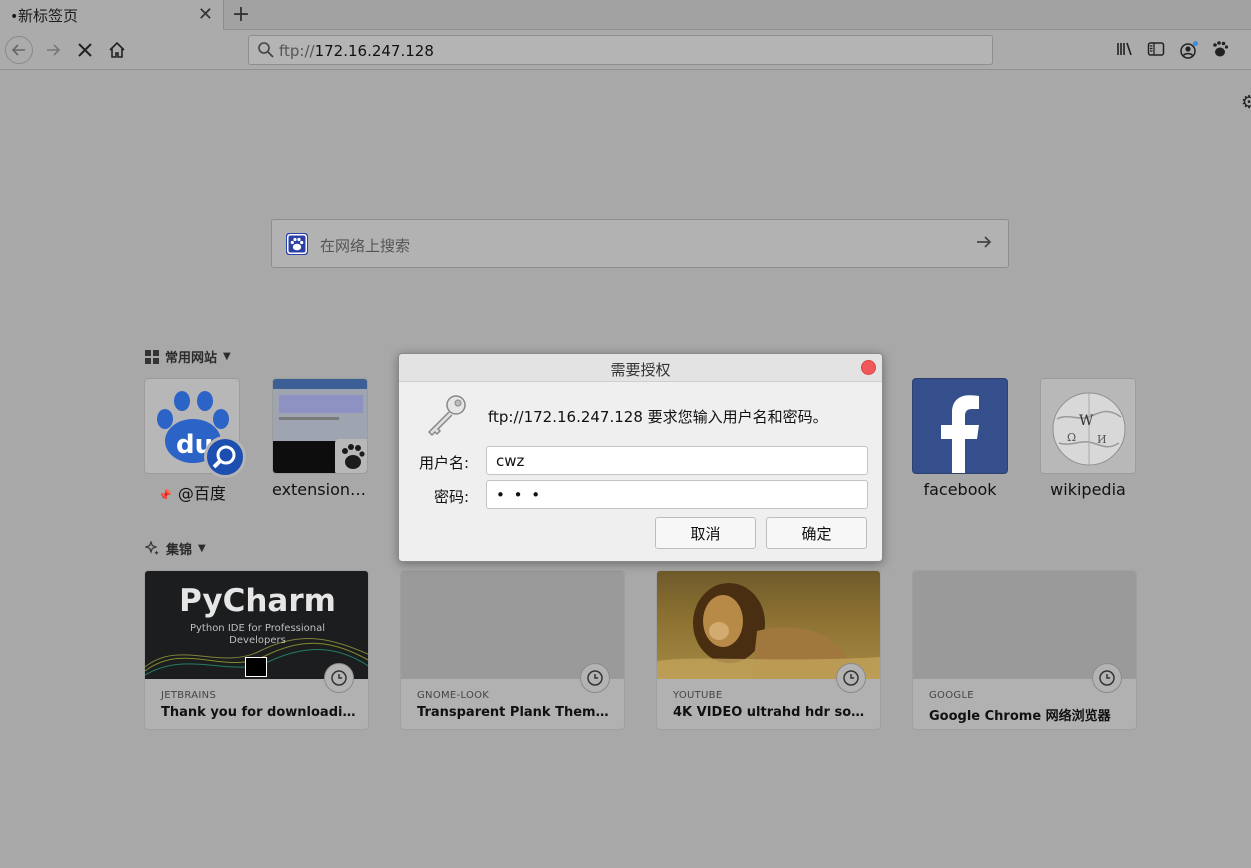 The width and height of the screenshot is (1251, 868). I want to click on wikipedia-thumbnail: W Ω И, so click(1088, 426).